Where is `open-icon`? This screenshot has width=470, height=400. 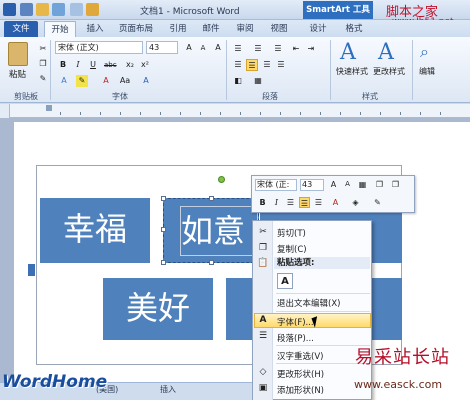 open-icon is located at coordinates (92, 9).